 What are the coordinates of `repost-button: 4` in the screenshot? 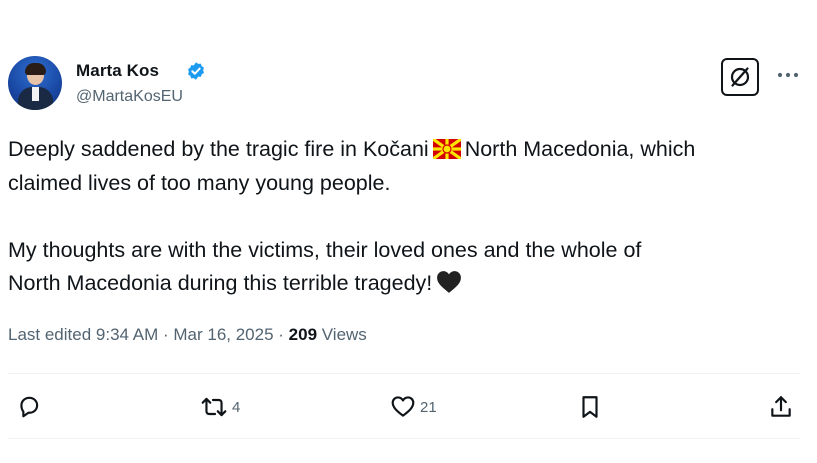 It's located at (220, 407).